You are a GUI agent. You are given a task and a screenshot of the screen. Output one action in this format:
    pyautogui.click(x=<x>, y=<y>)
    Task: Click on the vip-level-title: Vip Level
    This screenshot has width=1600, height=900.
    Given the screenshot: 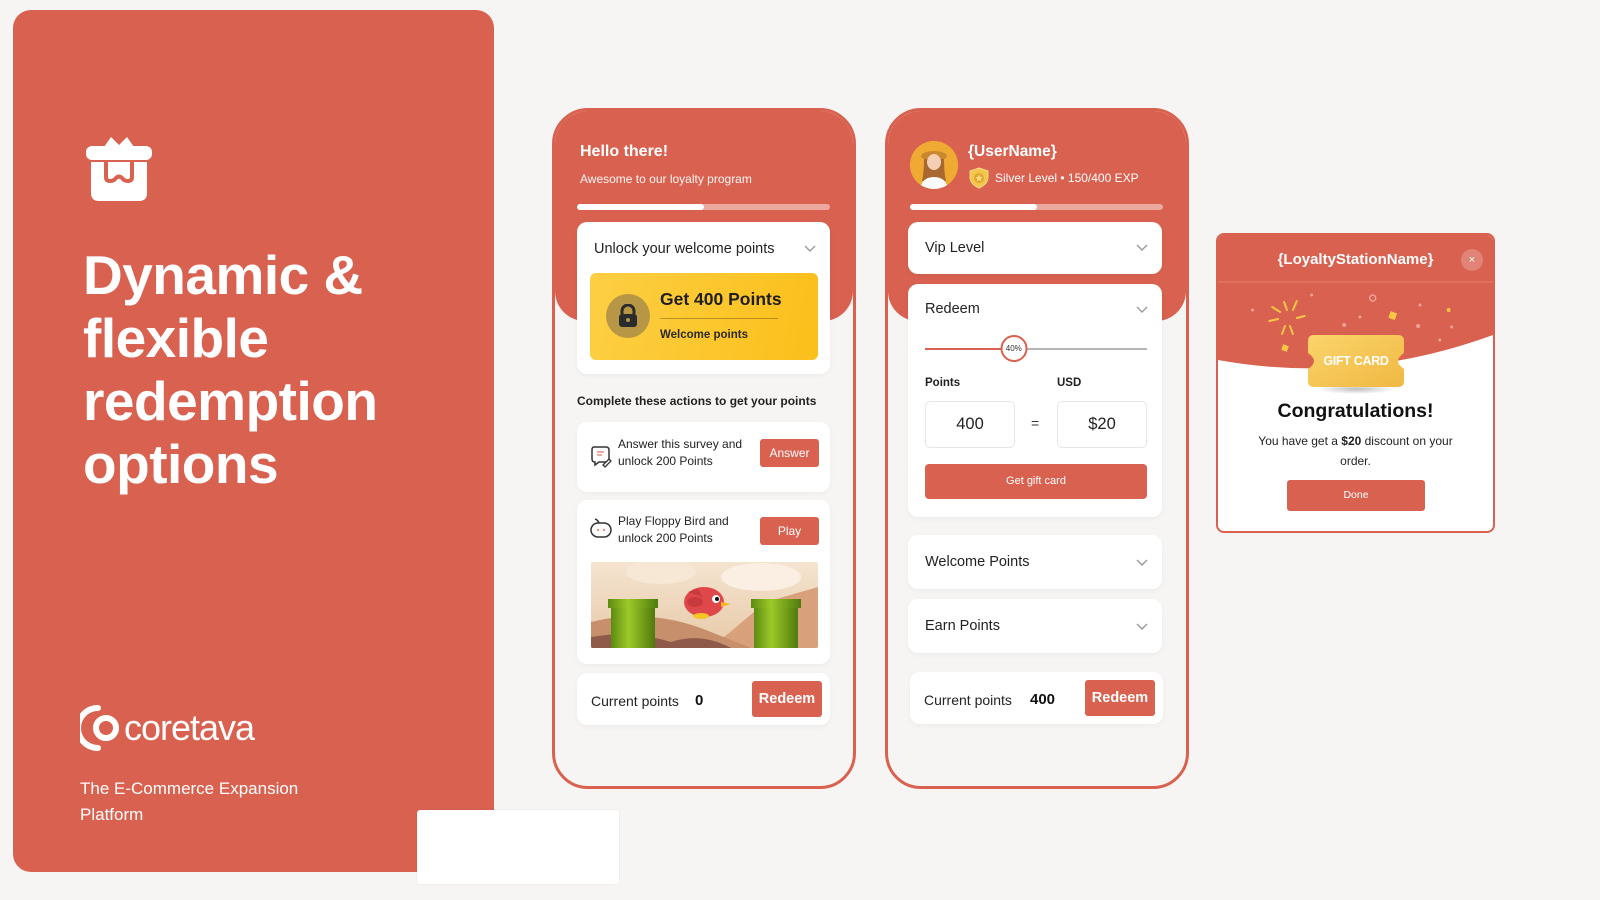 What is the action you would take?
    pyautogui.click(x=955, y=248)
    